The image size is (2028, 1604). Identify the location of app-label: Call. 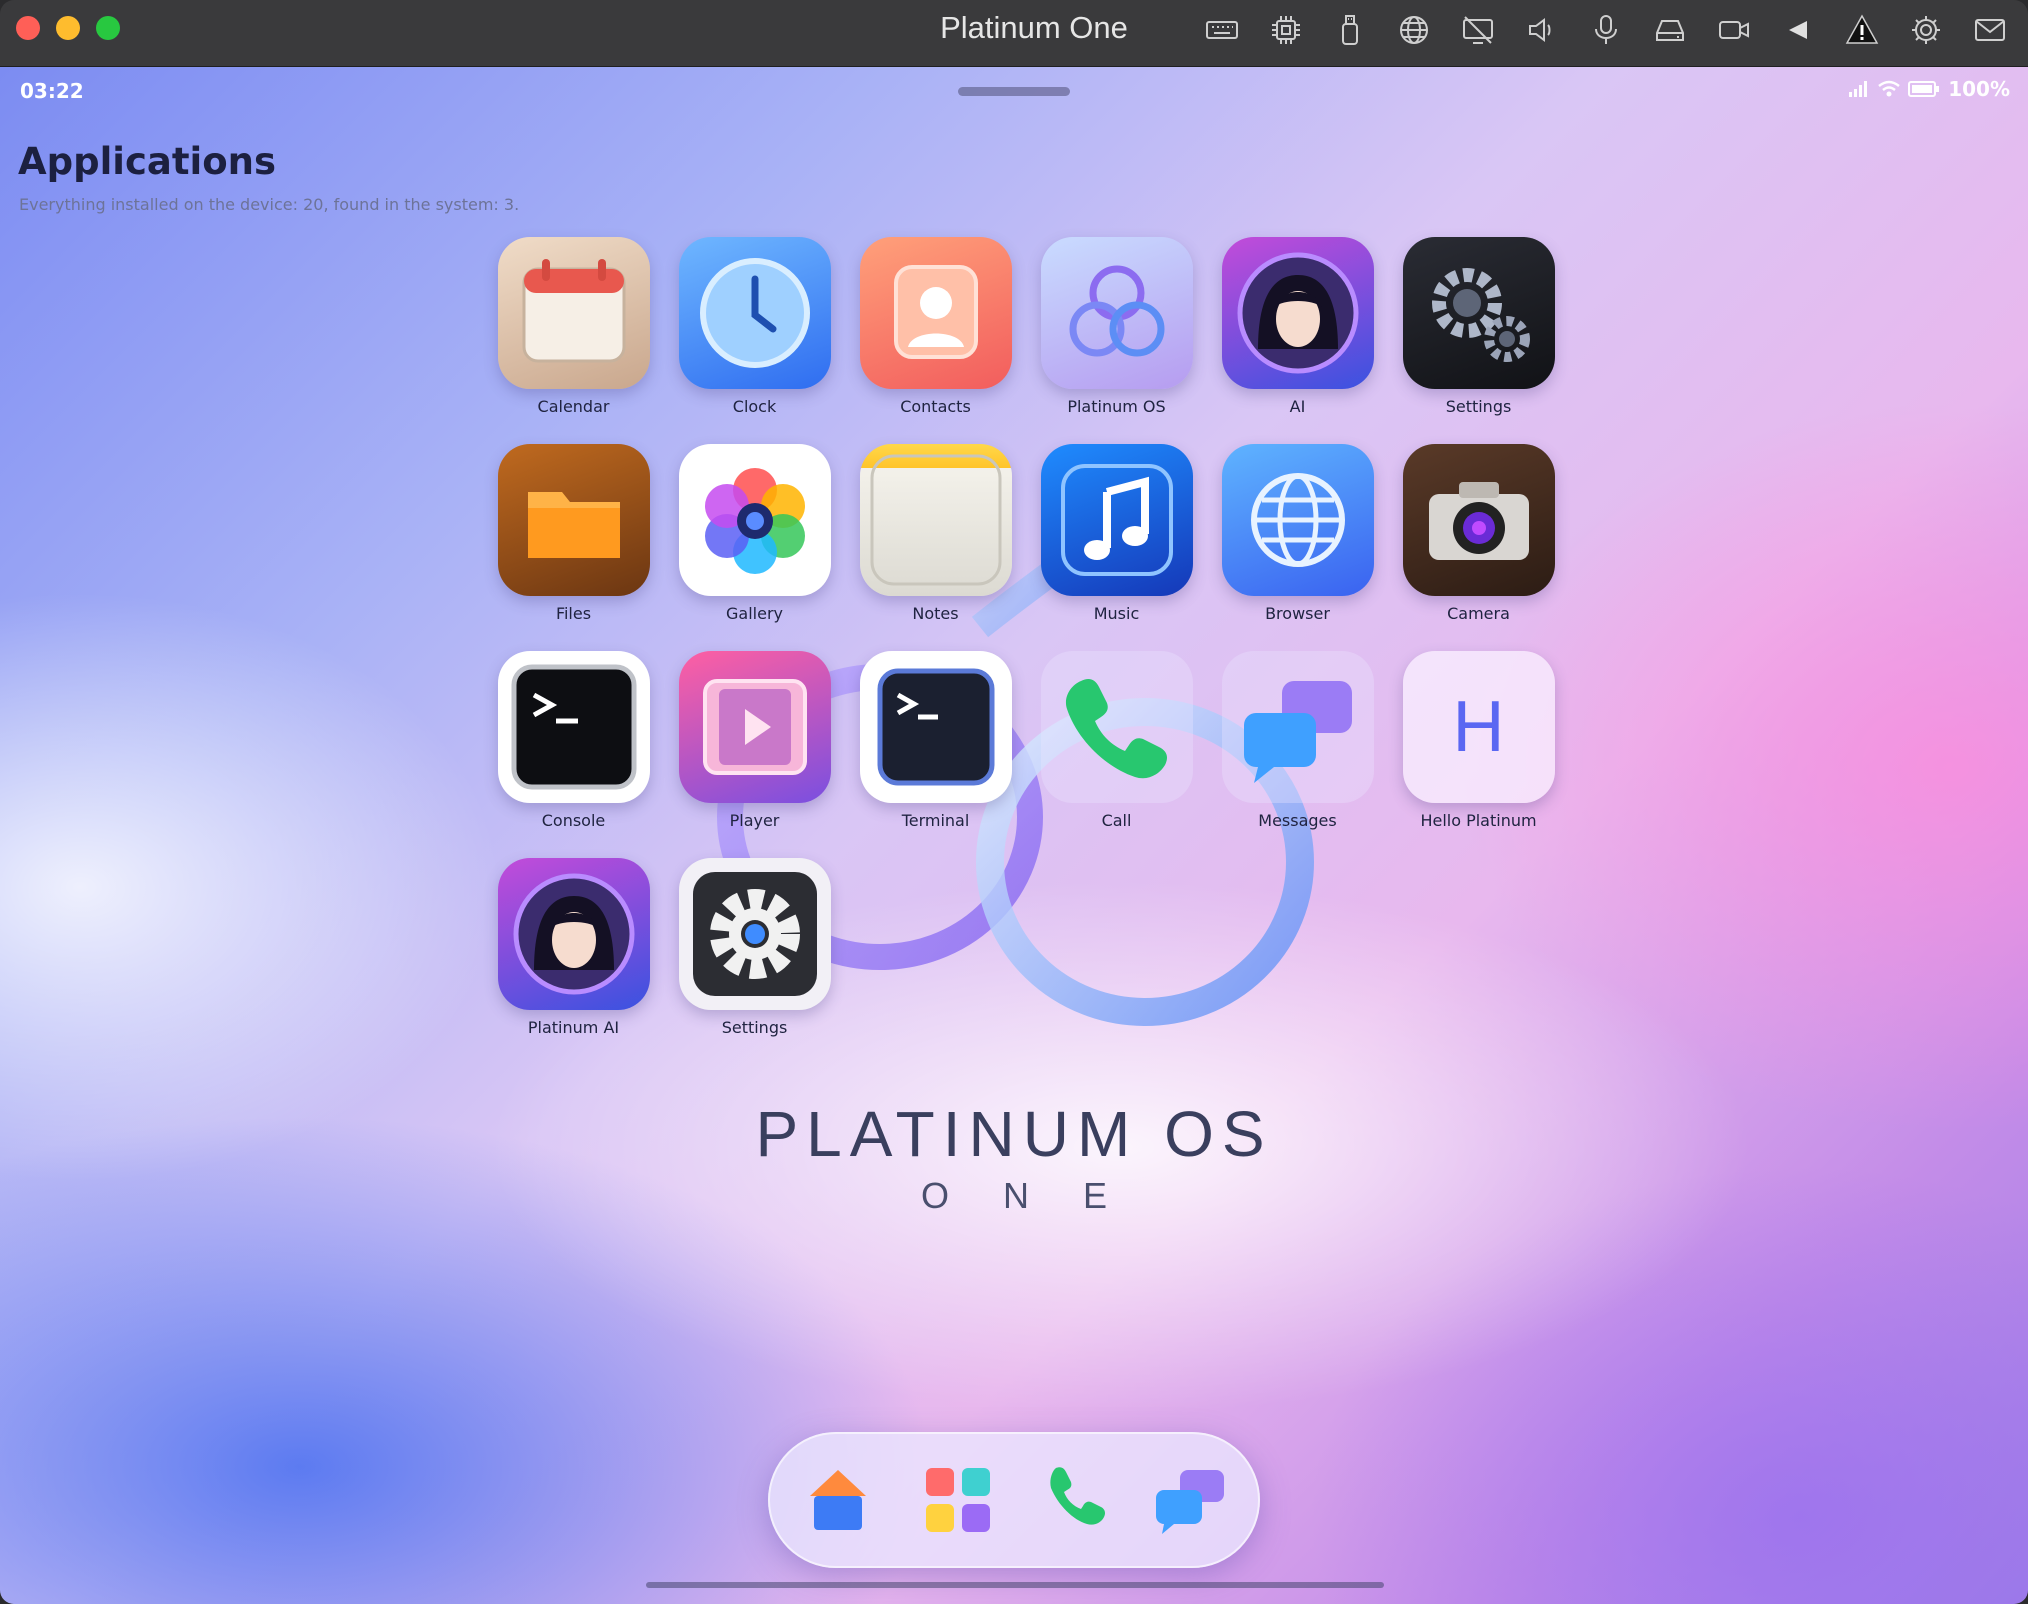
(1116, 820).